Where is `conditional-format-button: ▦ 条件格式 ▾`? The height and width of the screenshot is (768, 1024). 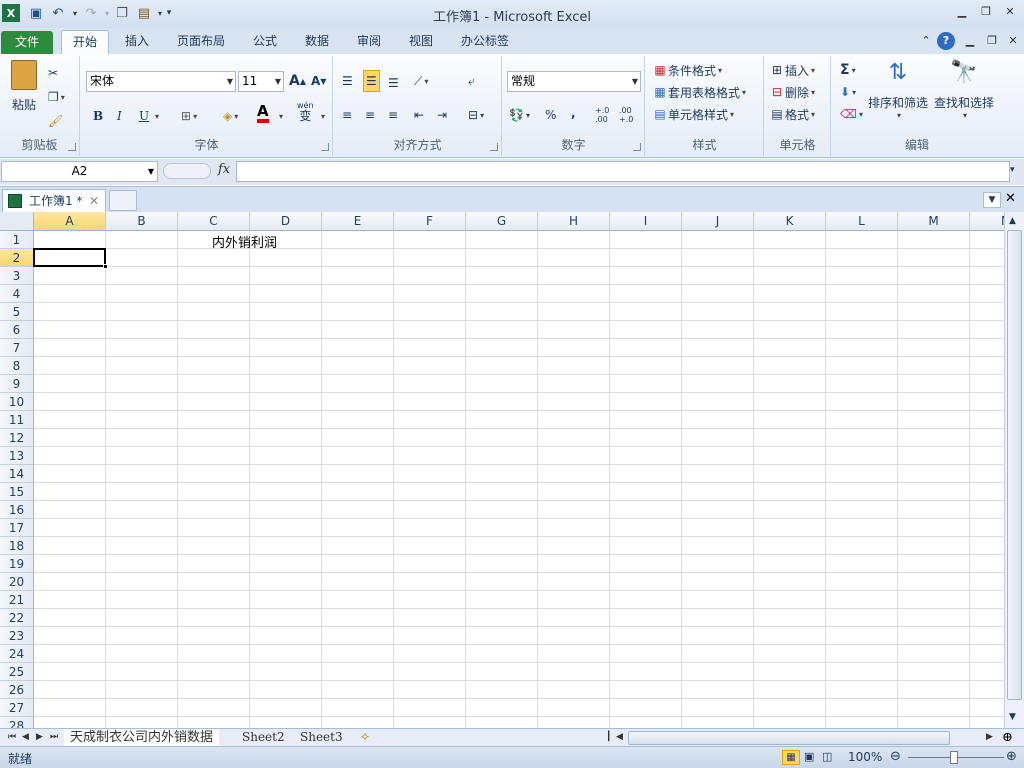 conditional-format-button: ▦ 条件格式 ▾ is located at coordinates (687, 70).